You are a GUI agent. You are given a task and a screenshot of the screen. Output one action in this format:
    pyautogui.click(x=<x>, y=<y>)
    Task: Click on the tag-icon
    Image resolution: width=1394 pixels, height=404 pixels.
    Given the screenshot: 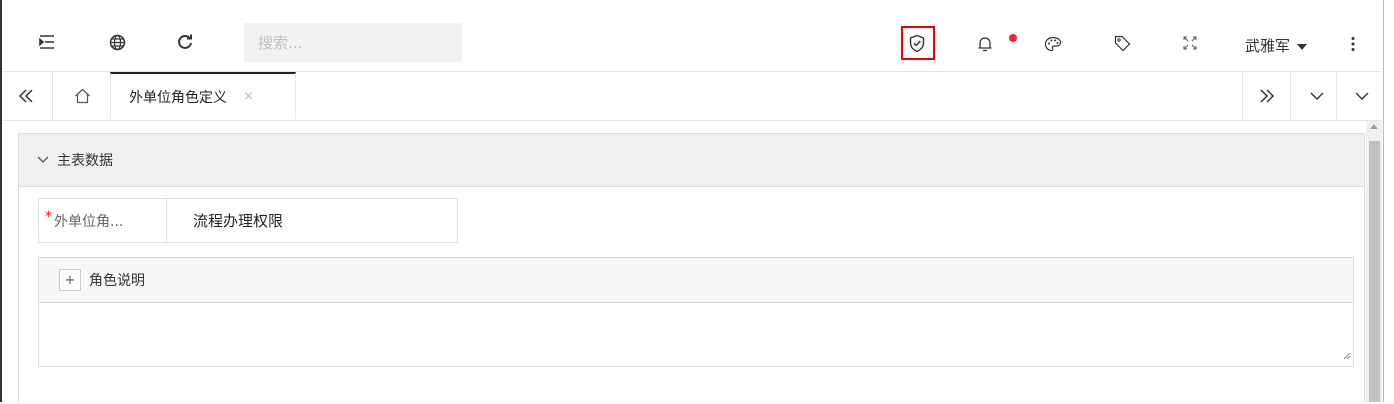 What is the action you would take?
    pyautogui.click(x=1122, y=43)
    